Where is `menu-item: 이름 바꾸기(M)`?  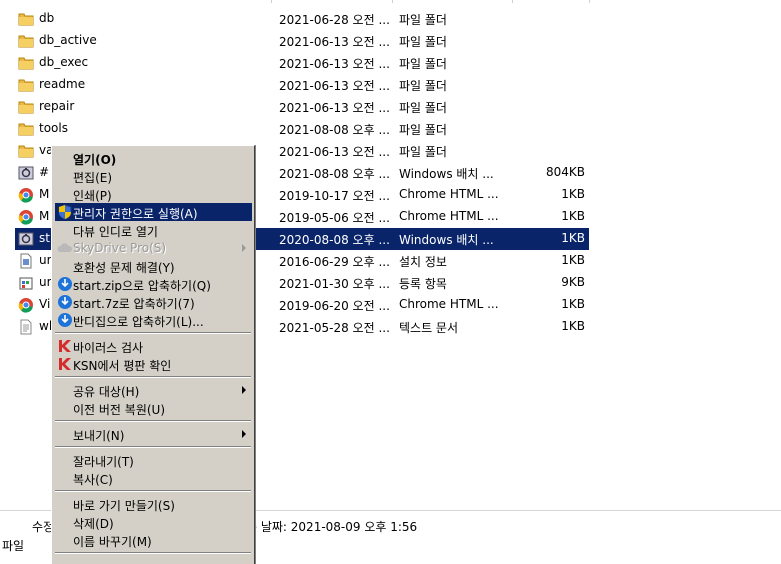 menu-item: 이름 바꾸기(M) is located at coordinates (153, 540).